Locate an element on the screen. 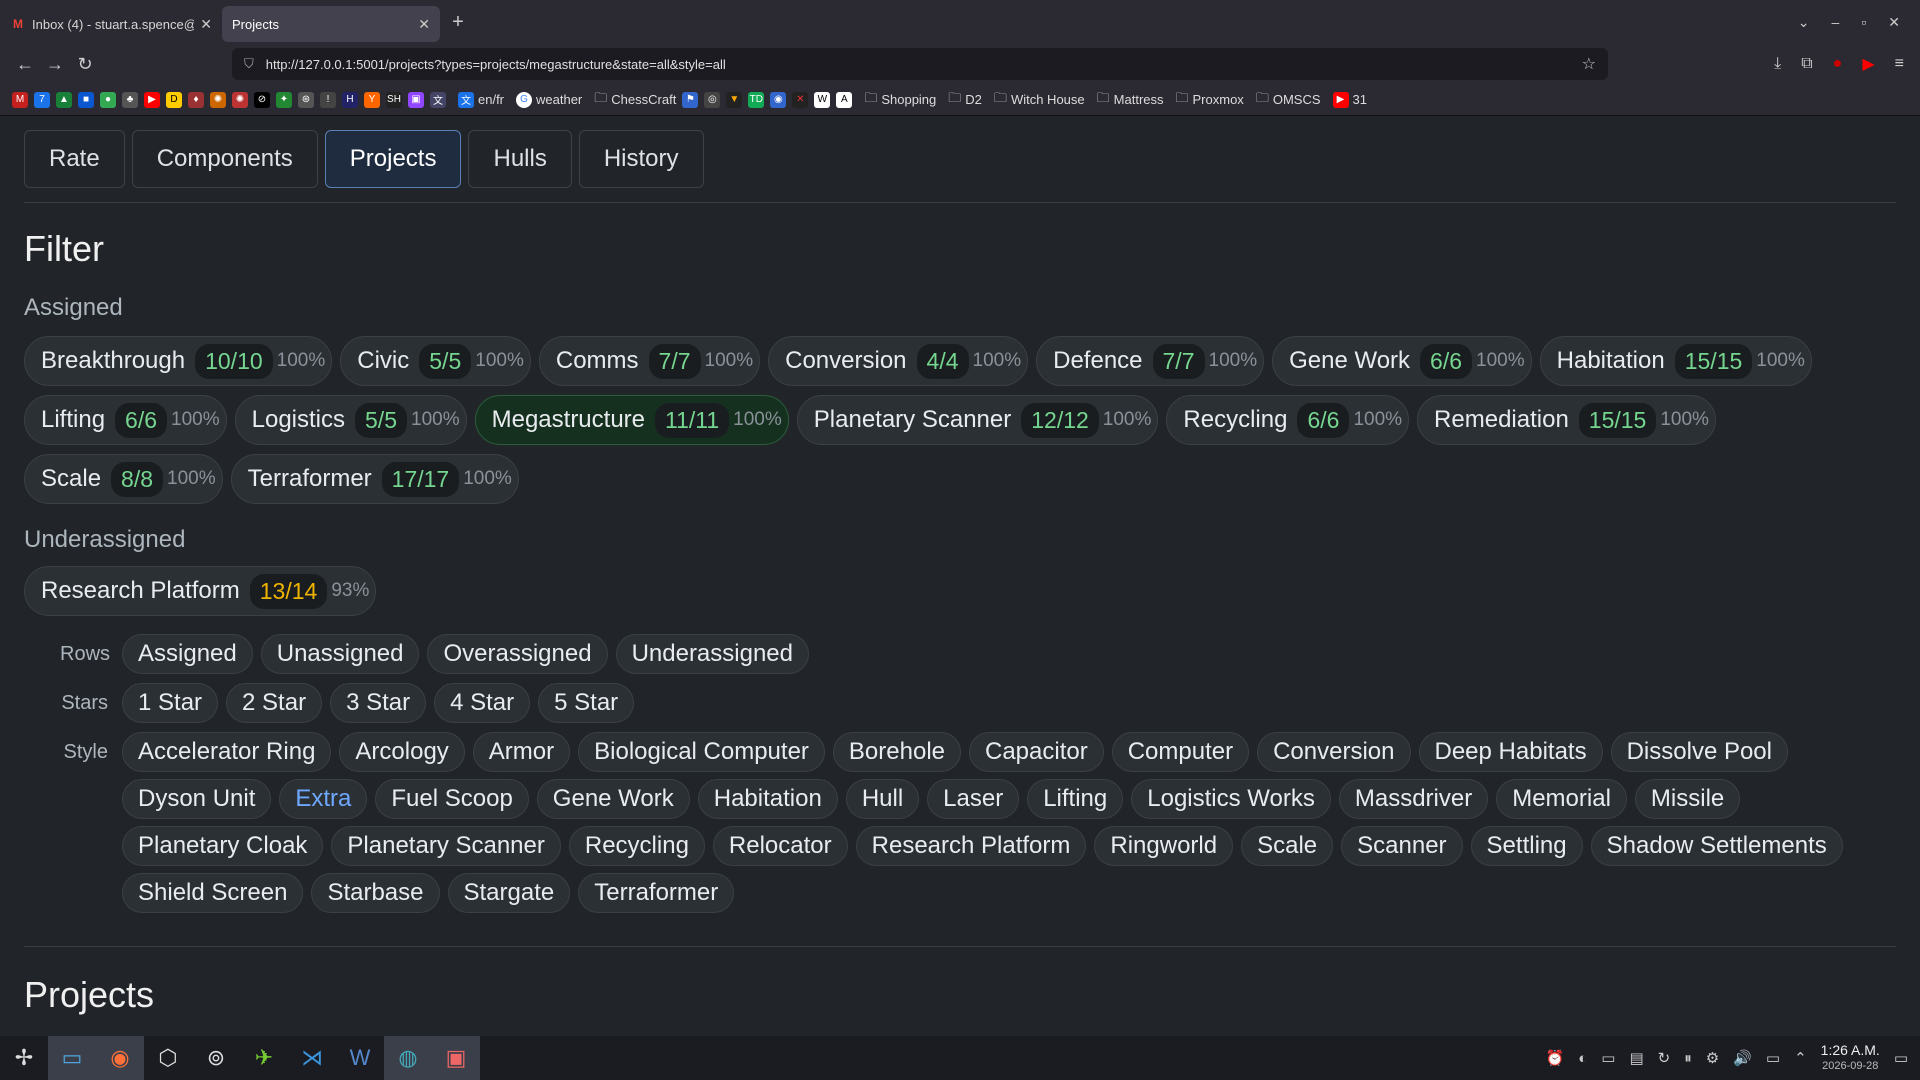 The height and width of the screenshot is (1080, 1920). style-chip-shadow-settlements: Shadow Settlements is located at coordinates (1716, 846).